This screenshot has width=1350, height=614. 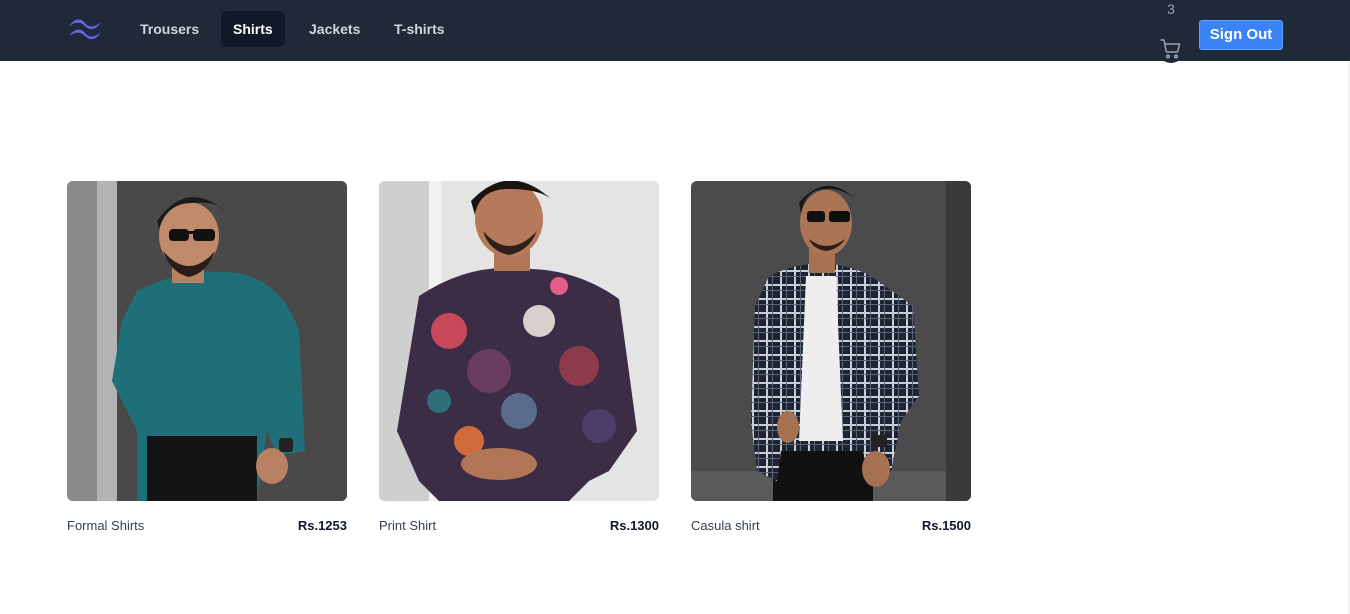 I want to click on product-name: Formal Shirts, so click(x=105, y=525).